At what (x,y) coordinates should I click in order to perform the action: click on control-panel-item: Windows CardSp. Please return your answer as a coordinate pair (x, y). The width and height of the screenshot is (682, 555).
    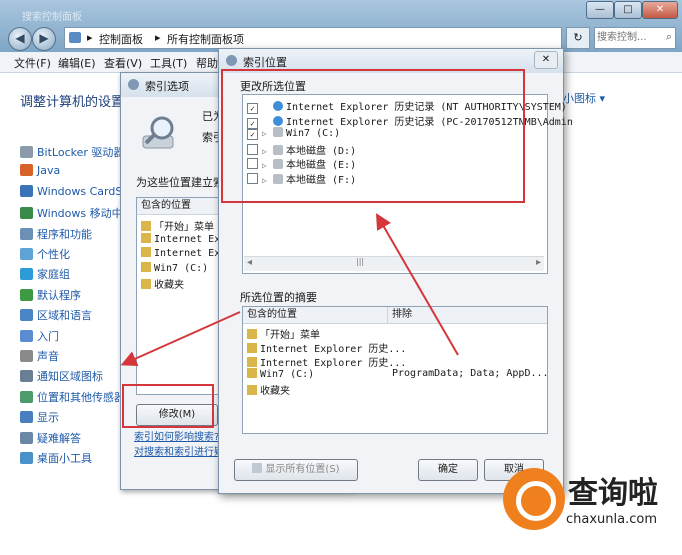
    Looking at the image, I should click on (75, 193).